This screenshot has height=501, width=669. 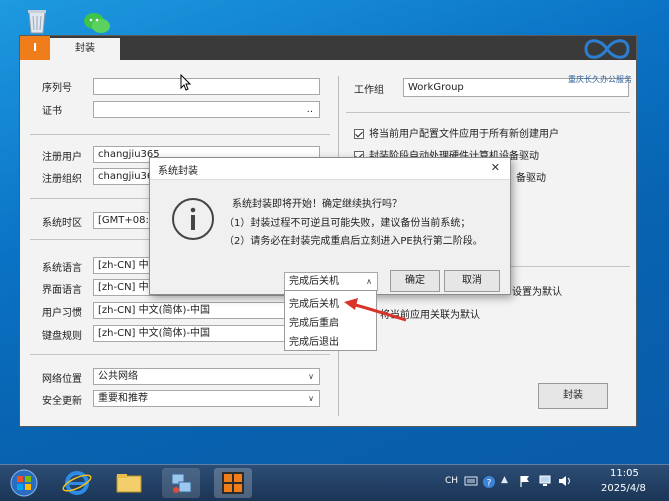 What do you see at coordinates (206, 86) in the screenshot?
I see `serial-input` at bounding box center [206, 86].